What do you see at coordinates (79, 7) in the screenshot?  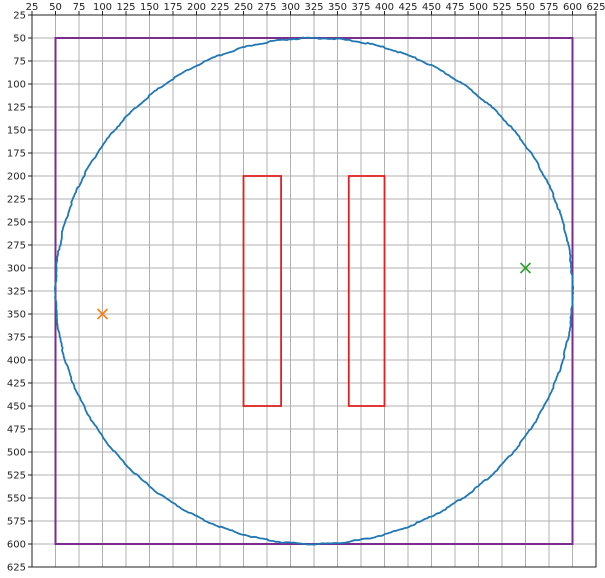 I see `x-tick-label: 75` at bounding box center [79, 7].